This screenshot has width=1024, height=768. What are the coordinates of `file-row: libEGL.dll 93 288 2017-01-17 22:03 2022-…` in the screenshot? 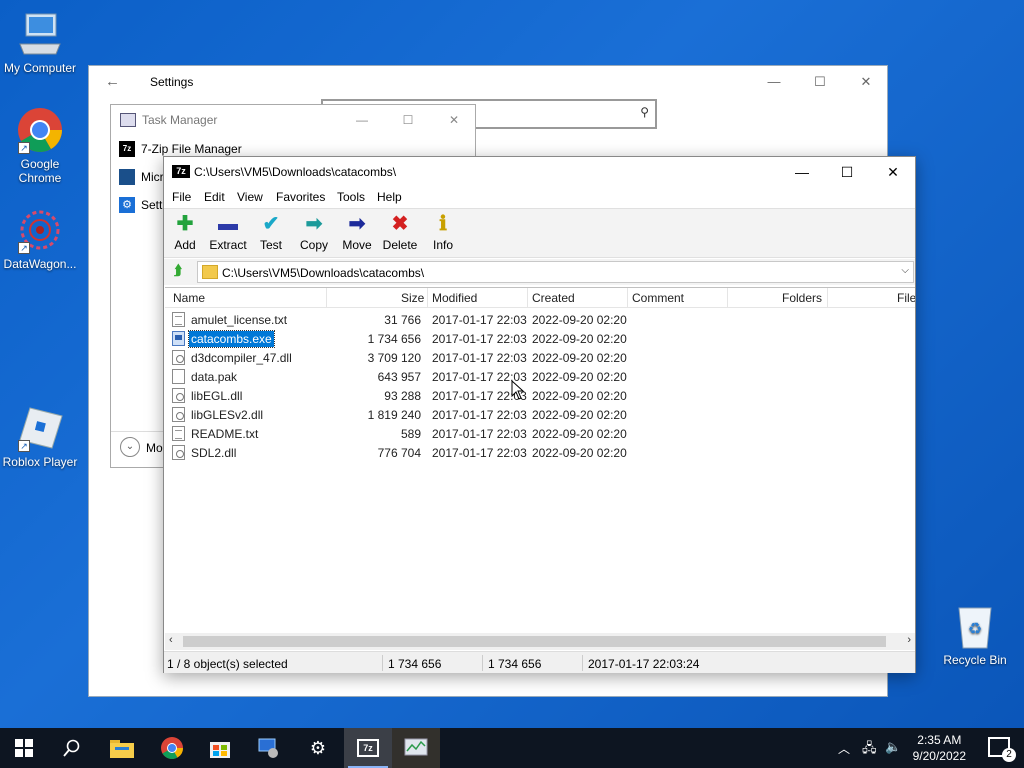 It's located at (540, 395).